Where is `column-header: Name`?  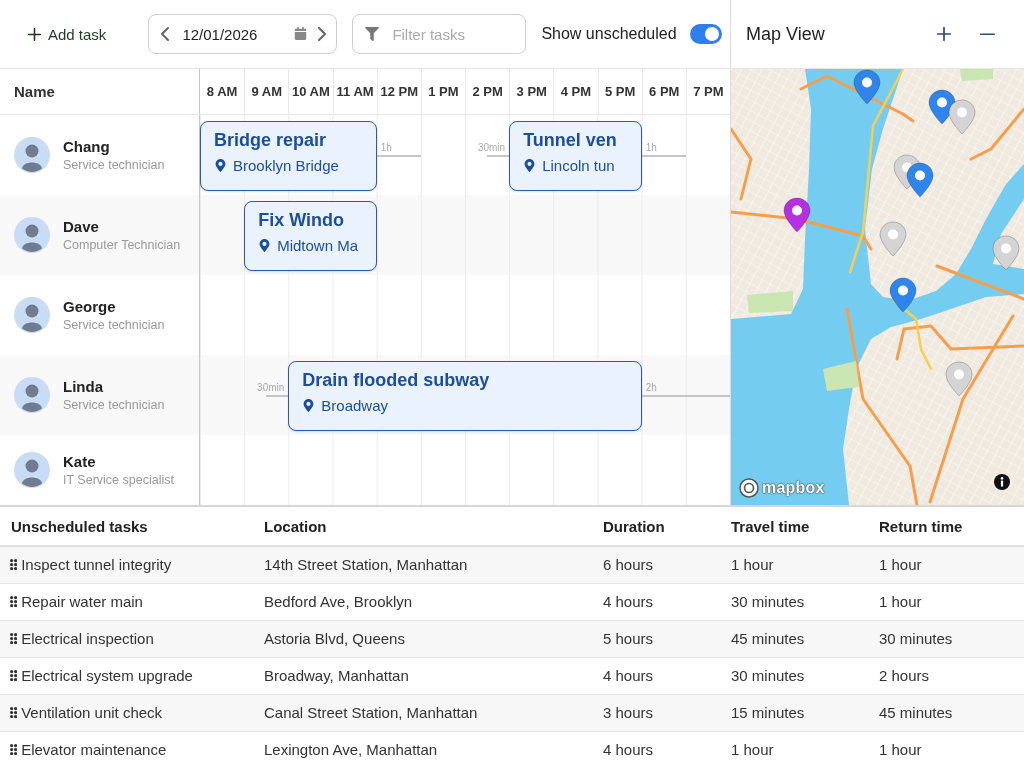 column-header: Name is located at coordinates (100, 91).